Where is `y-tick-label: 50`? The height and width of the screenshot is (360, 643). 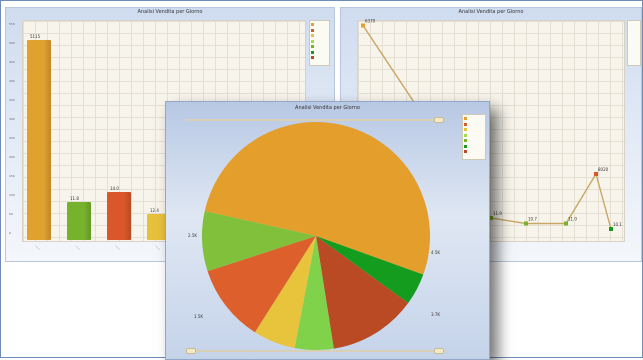 y-tick-label: 50 is located at coordinates (11, 214).